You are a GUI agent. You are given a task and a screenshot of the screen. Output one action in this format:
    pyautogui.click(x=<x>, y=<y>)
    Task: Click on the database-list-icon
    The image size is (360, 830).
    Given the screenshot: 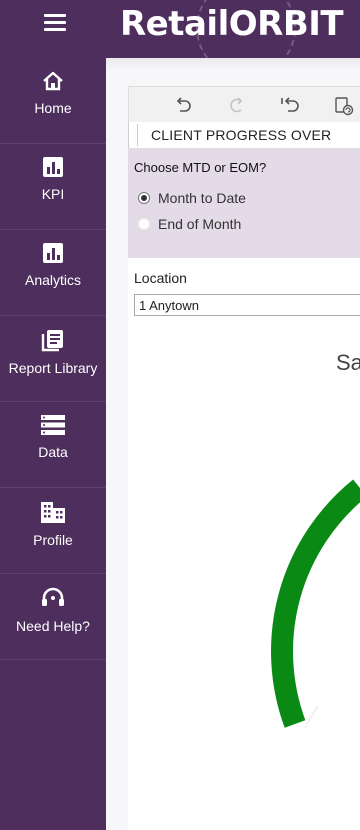 What is the action you would take?
    pyautogui.click(x=53, y=425)
    